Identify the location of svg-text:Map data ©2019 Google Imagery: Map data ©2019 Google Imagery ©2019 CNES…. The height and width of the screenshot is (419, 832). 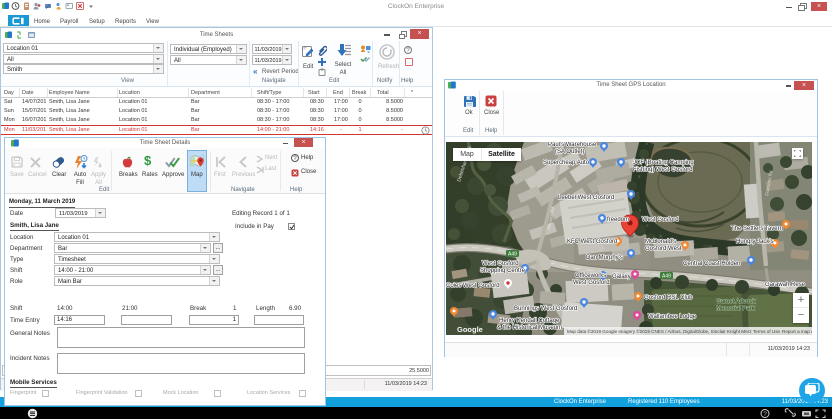
(659, 331).